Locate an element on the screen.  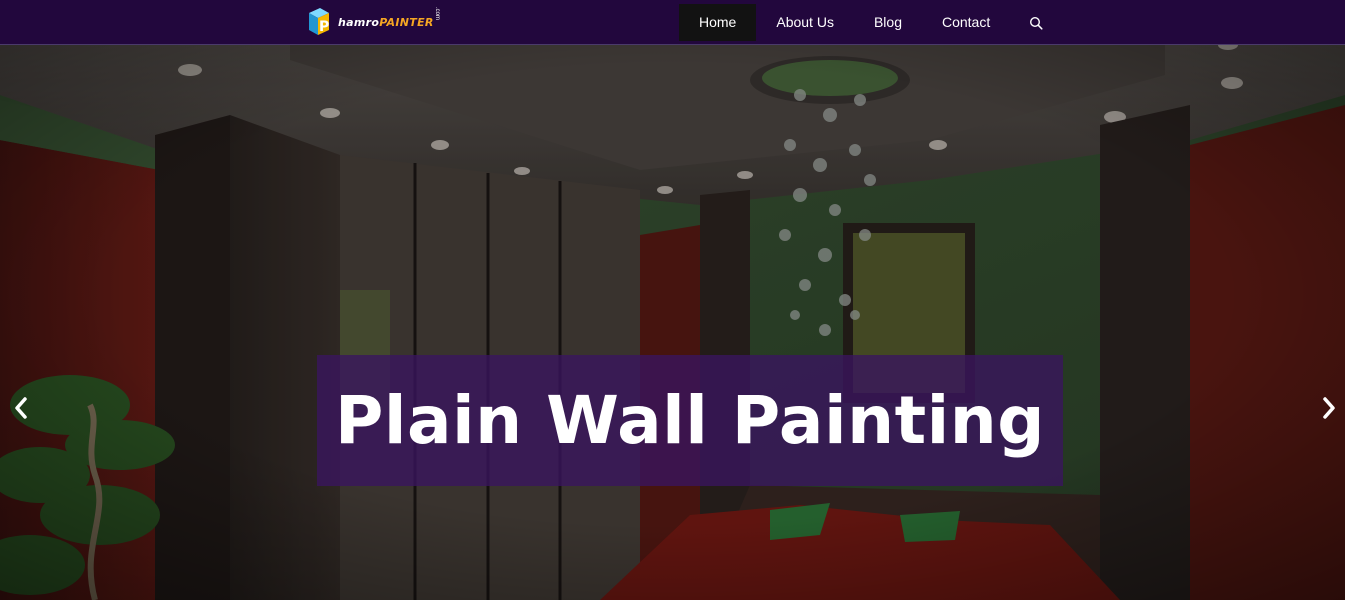
nav-item-home: Home is located at coordinates (718, 22).